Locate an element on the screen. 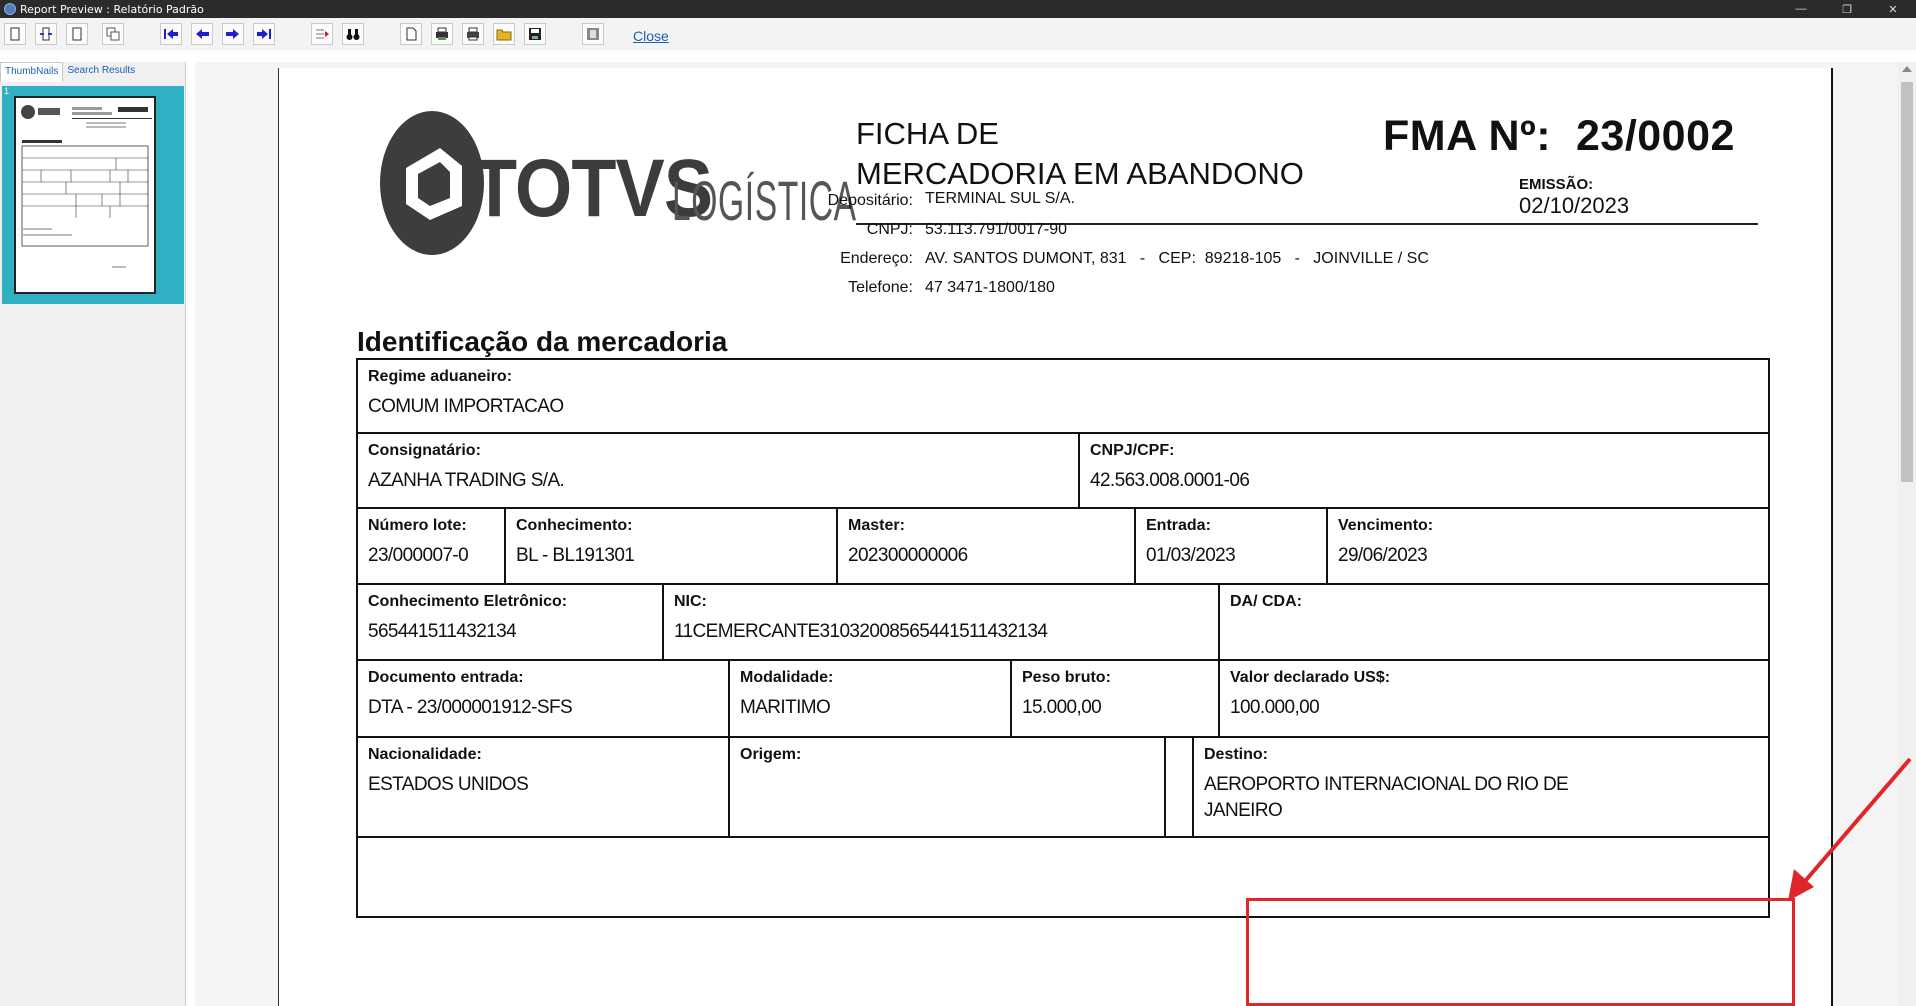  goto-page-icon is located at coordinates (322, 34).